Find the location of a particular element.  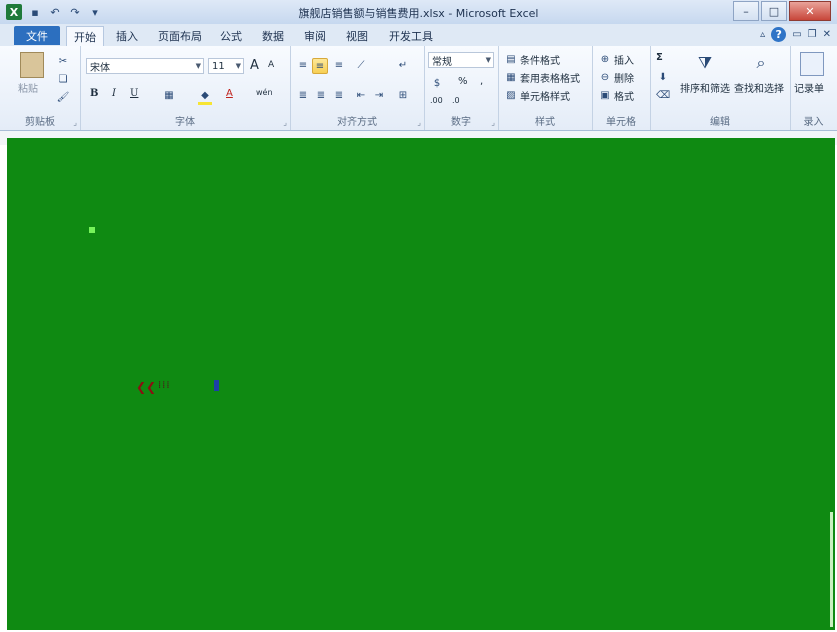

conditional-format-button: ▤ 条件格式 is located at coordinates (532, 59).